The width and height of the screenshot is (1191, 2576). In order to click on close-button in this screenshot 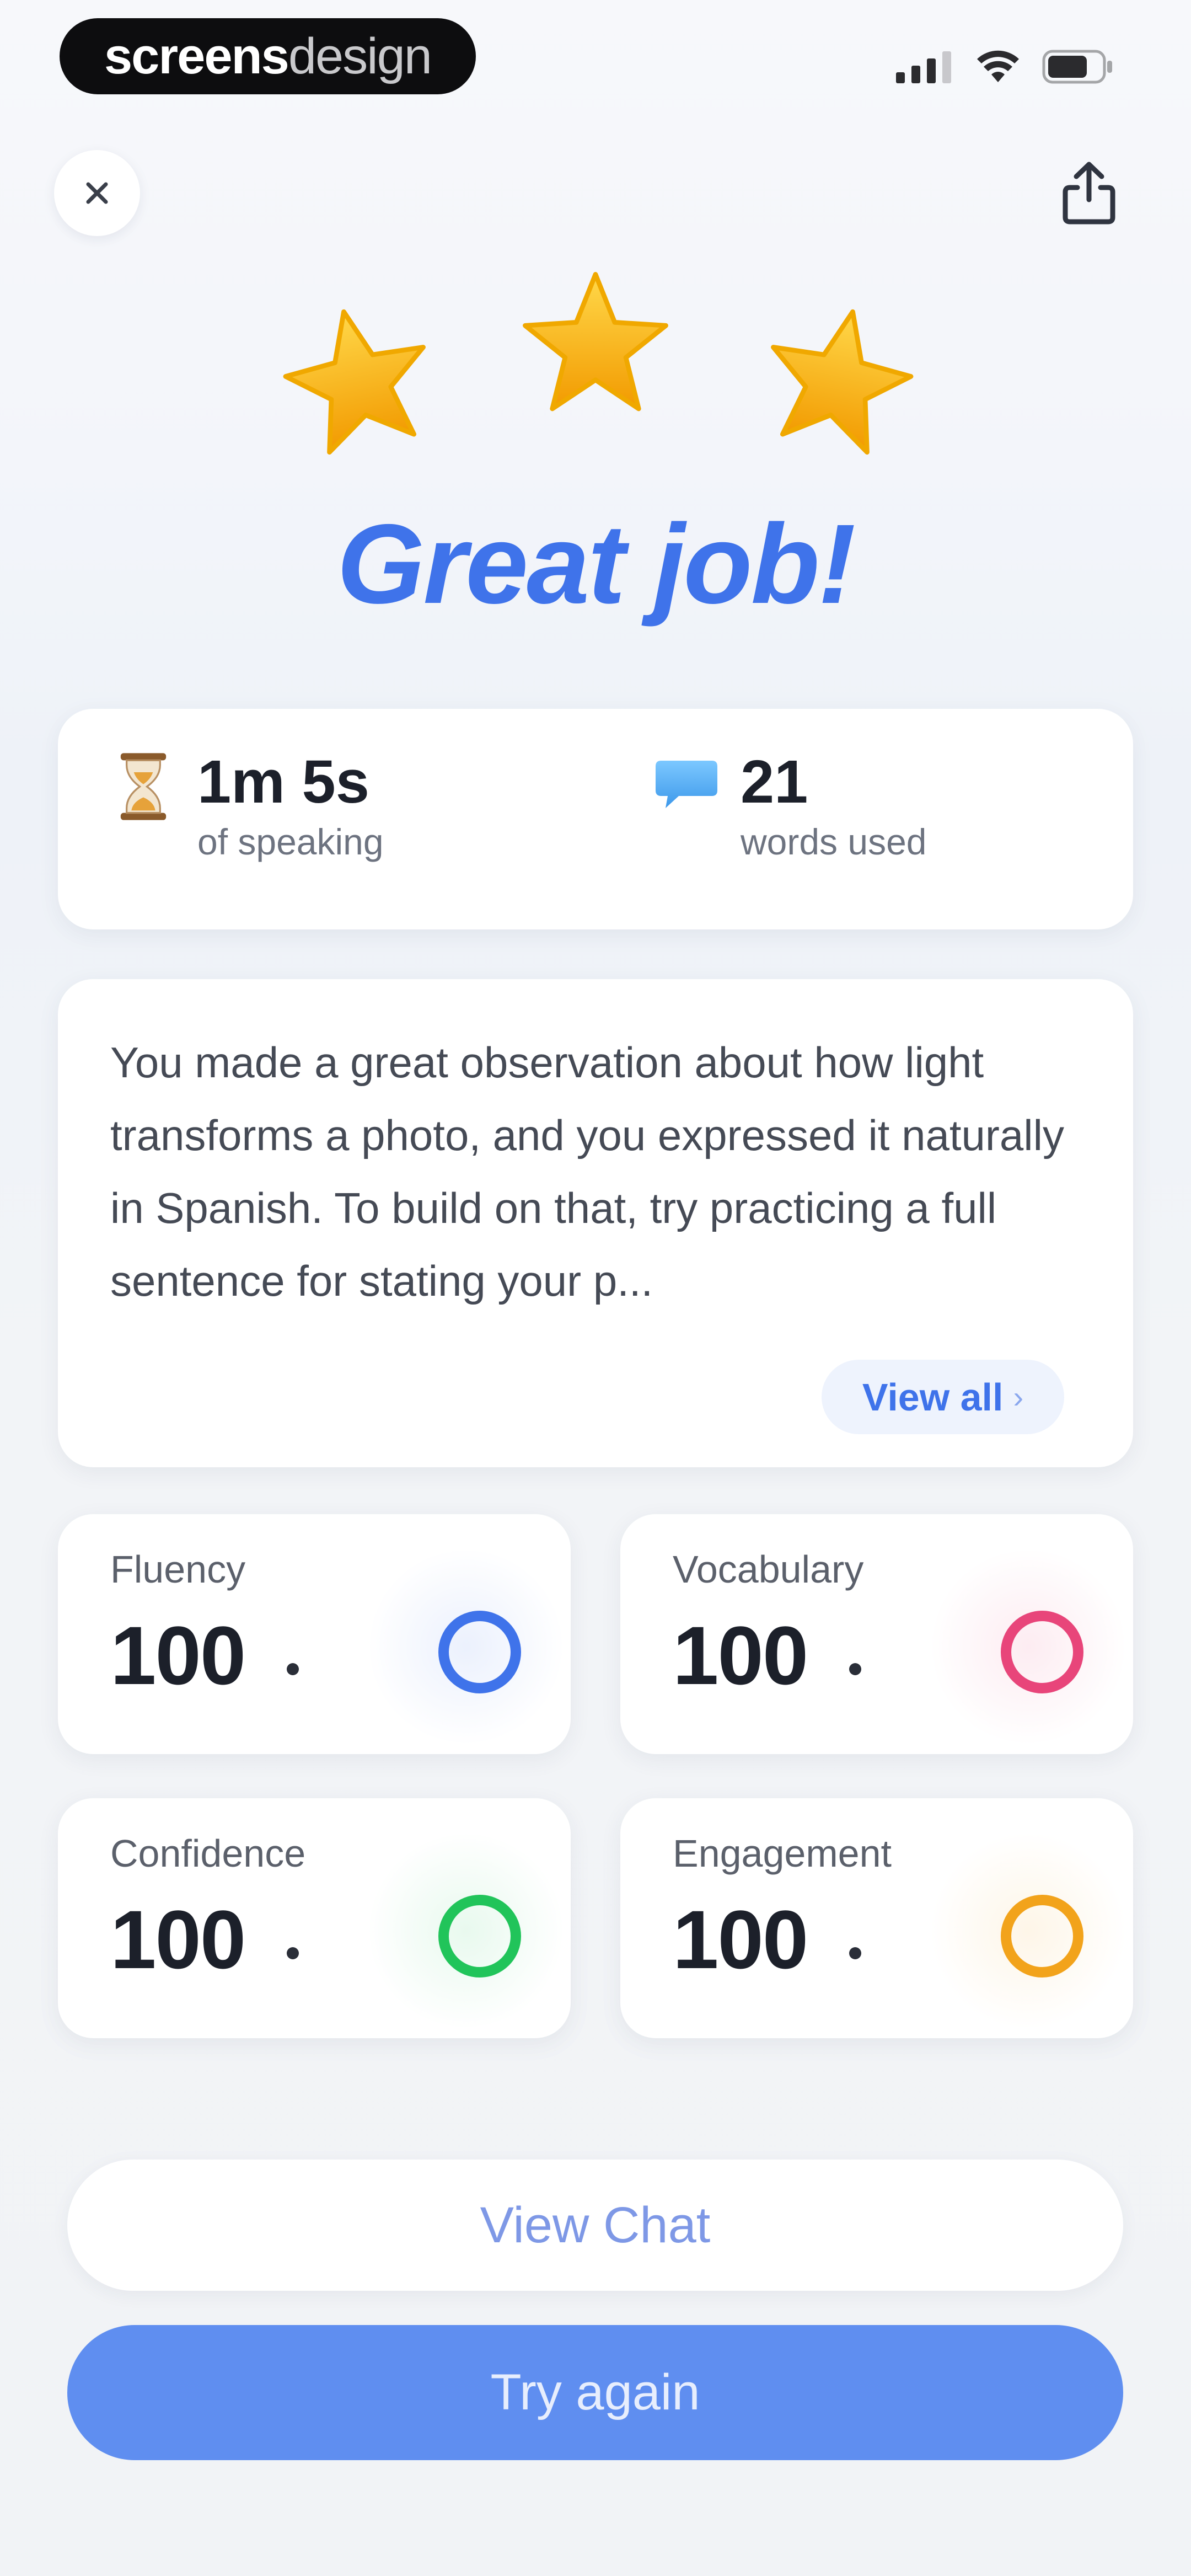, I will do `click(97, 193)`.